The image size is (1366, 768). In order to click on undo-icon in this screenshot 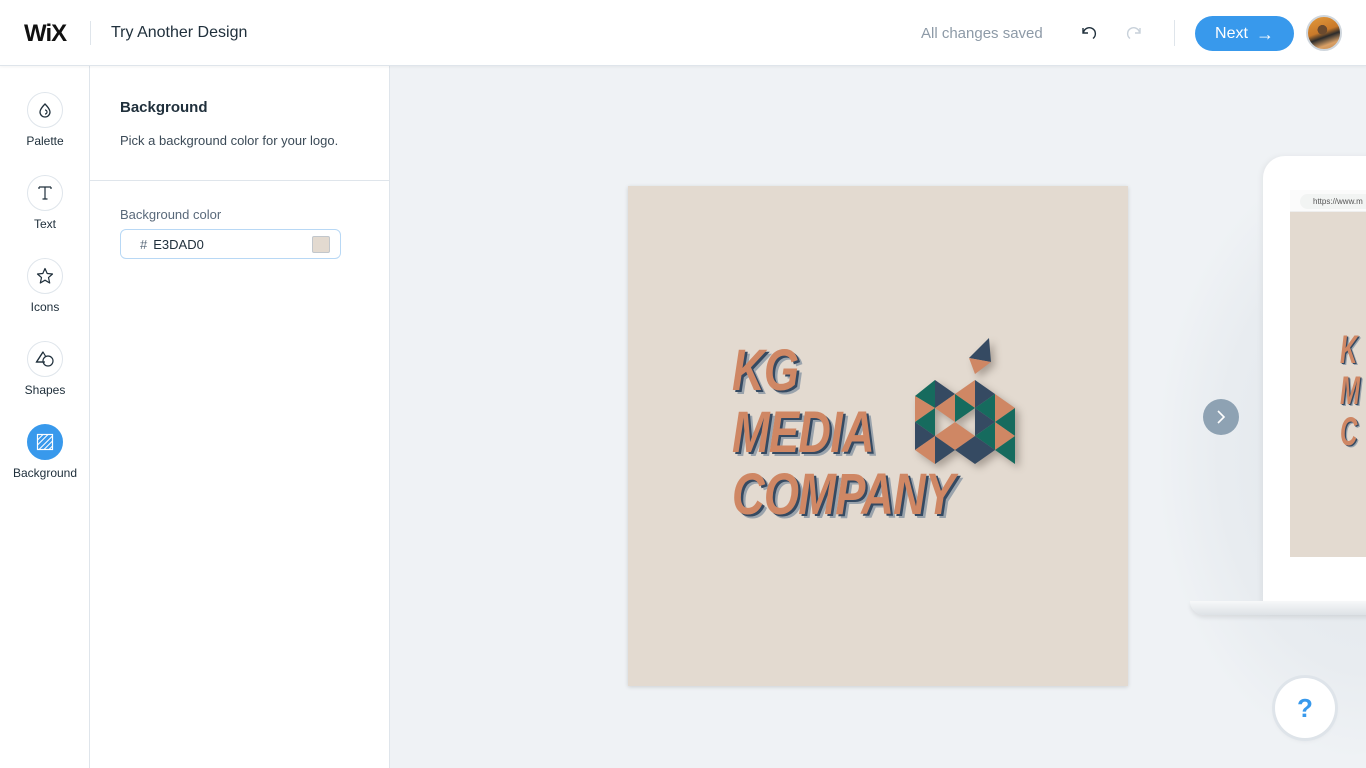, I will do `click(1089, 33)`.